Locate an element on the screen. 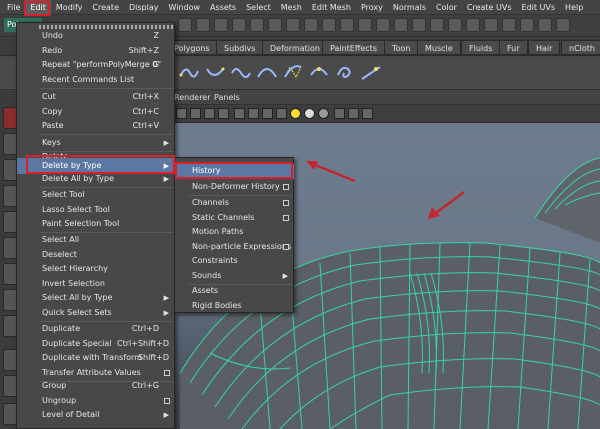  texture-toggle-icon is located at coordinates (223, 113).